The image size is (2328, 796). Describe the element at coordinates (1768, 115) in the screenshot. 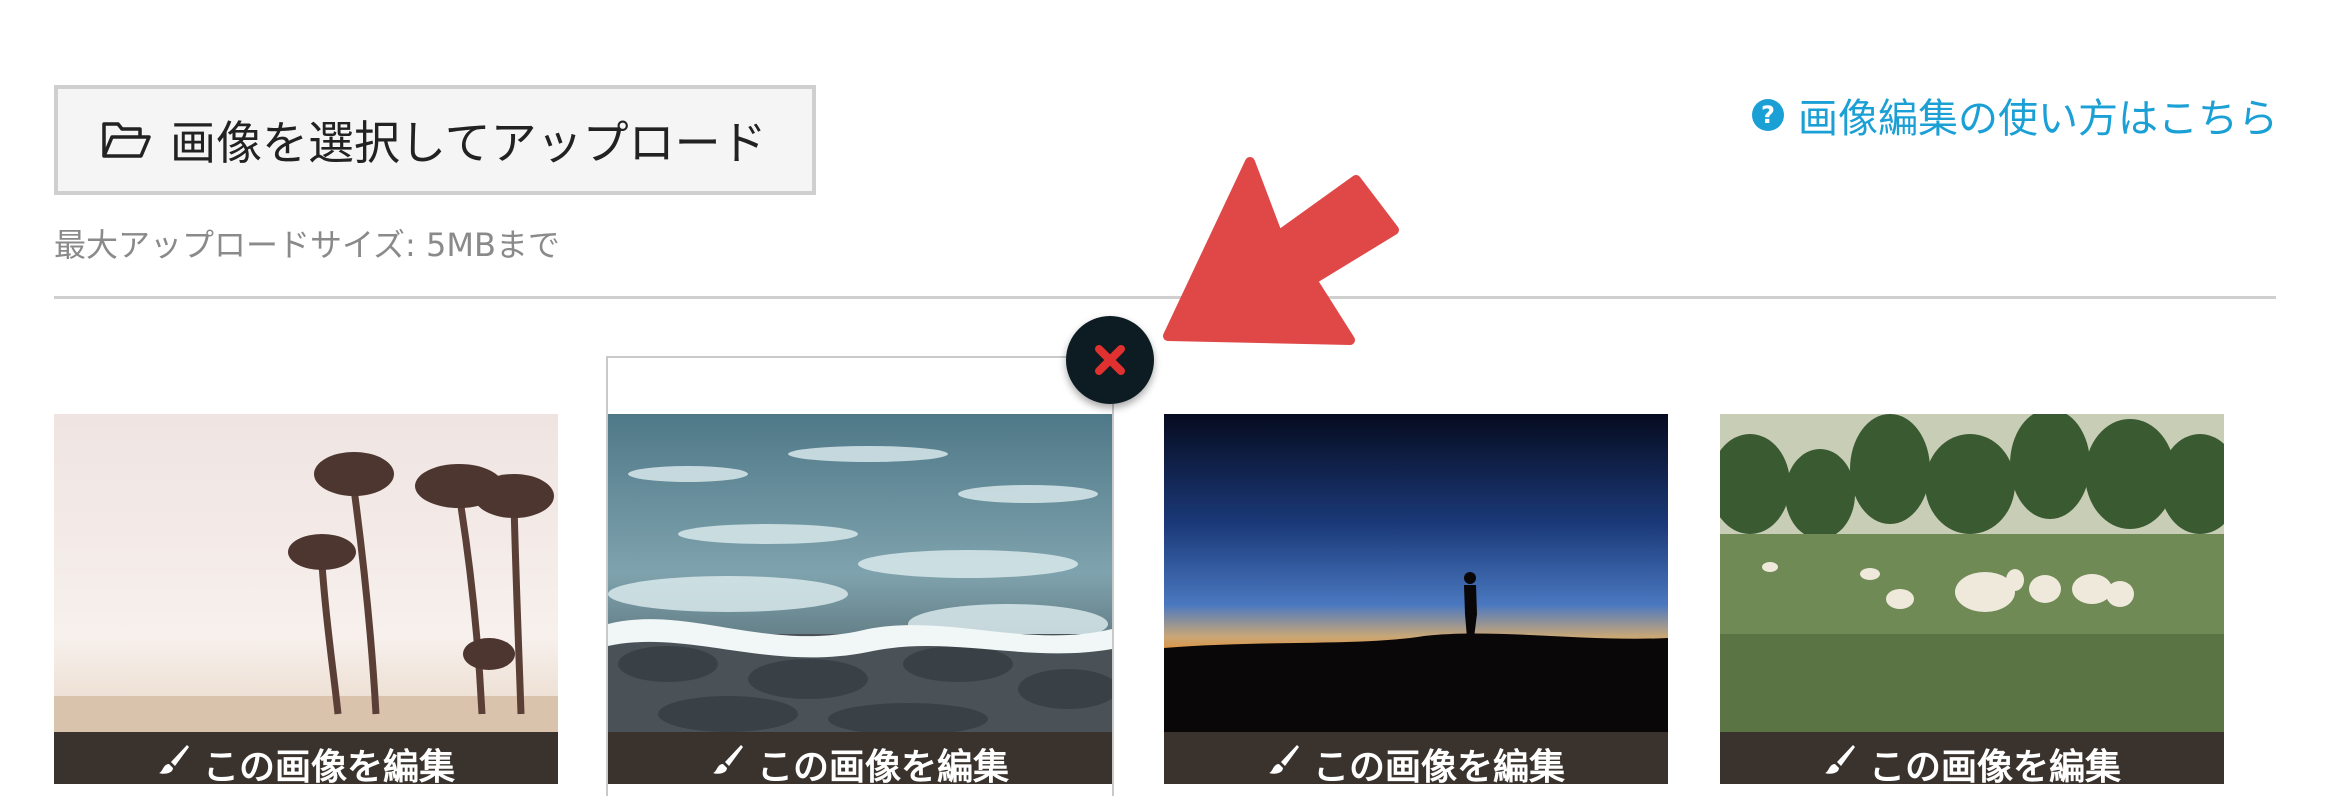

I see `question-circle-icon: ?` at that location.